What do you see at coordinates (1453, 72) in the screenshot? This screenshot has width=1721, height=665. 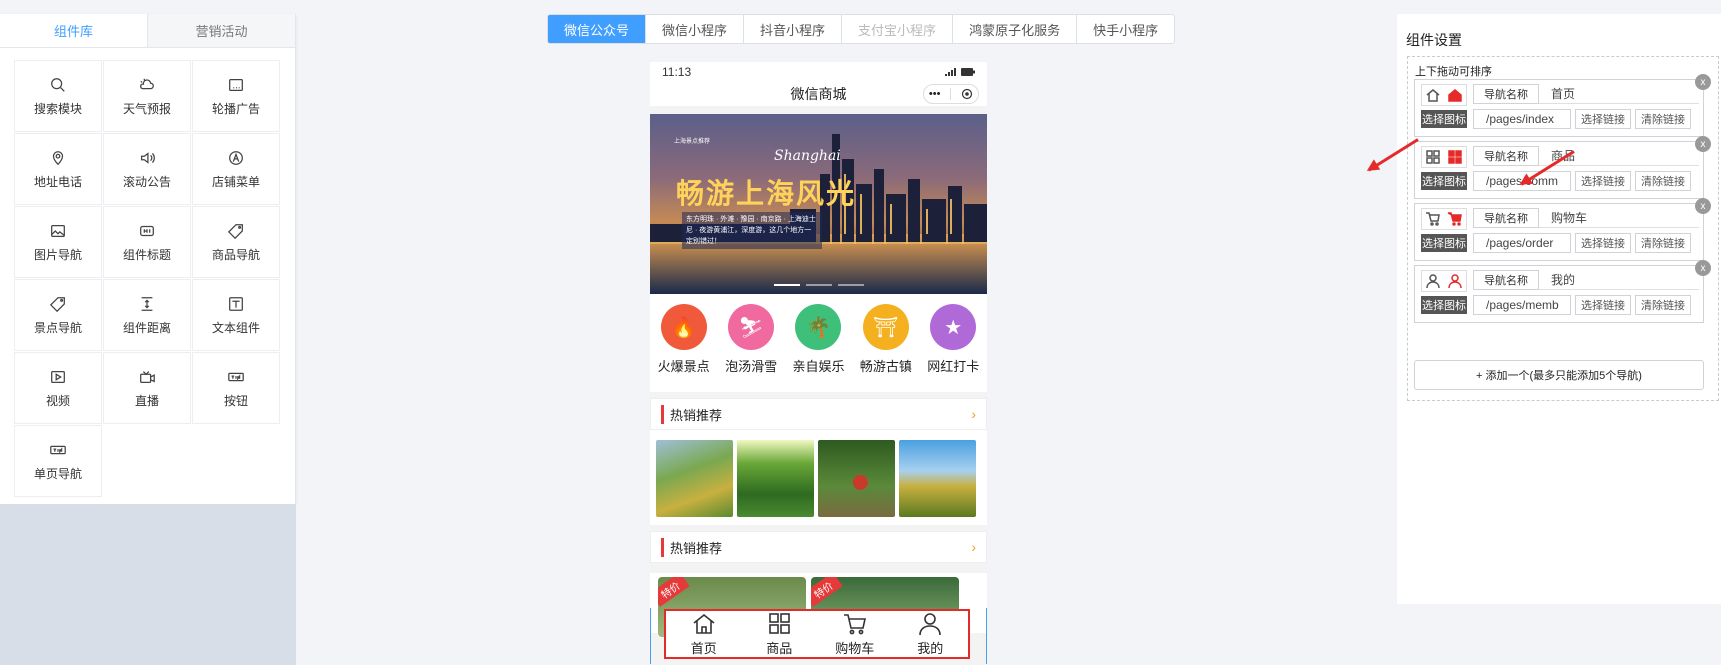 I see `sort-hint: 上下拖动可排序` at bounding box center [1453, 72].